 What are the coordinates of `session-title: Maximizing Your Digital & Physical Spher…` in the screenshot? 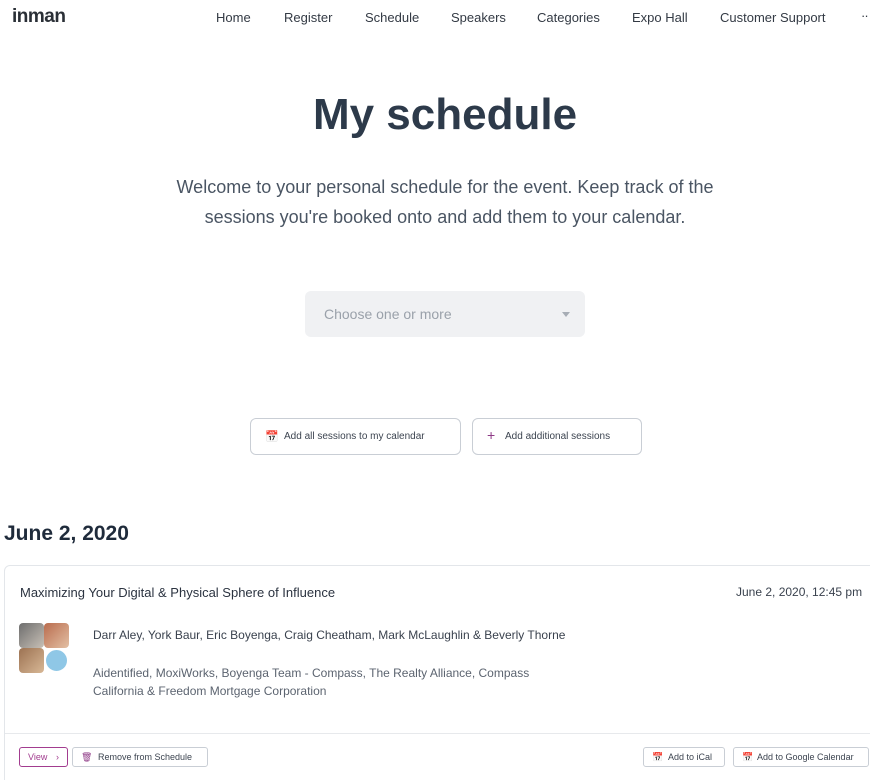 It's located at (177, 592).